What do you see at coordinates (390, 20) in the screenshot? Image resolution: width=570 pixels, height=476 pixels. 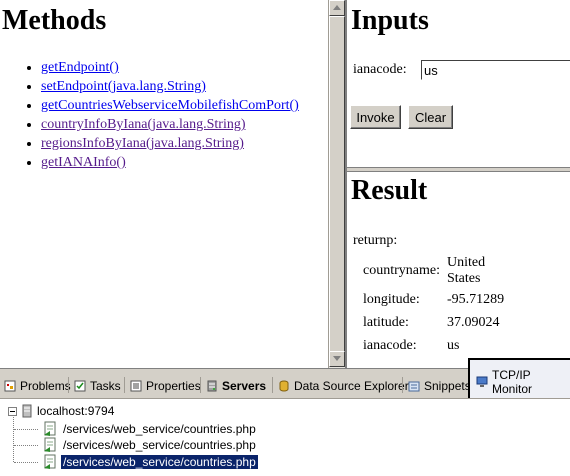 I see `inputs-title: Inputs` at bounding box center [390, 20].